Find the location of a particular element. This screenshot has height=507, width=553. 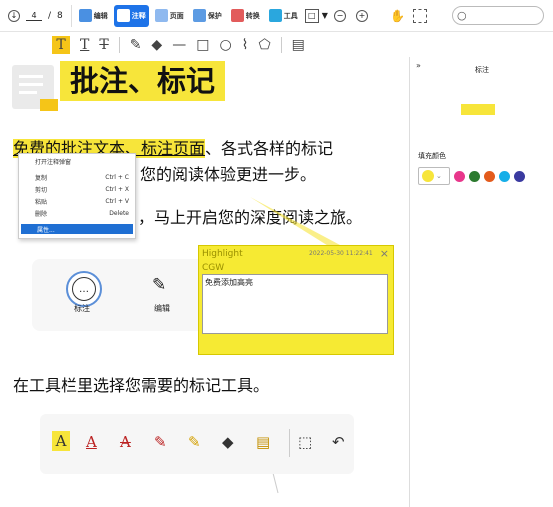

note-author: CGW is located at coordinates (213, 268).